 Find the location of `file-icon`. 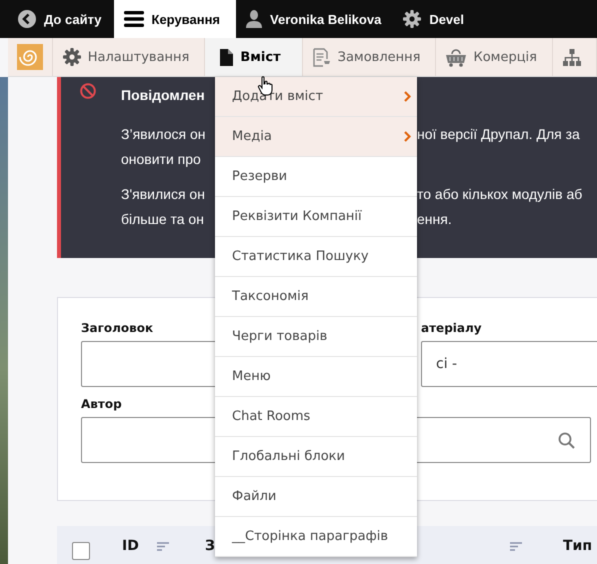

file-icon is located at coordinates (227, 57).